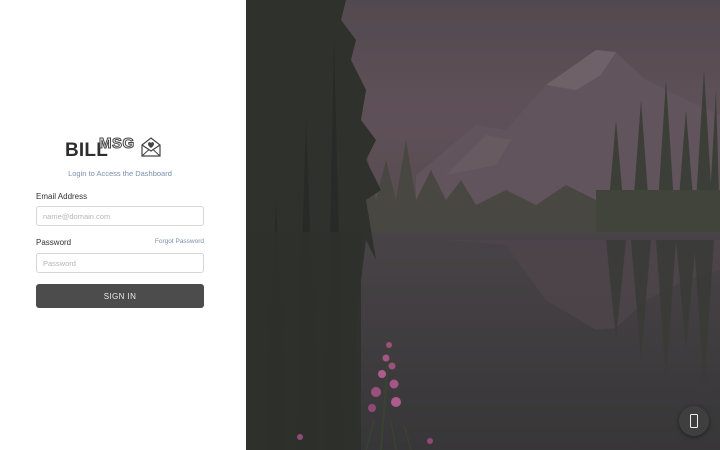 The image size is (720, 450). What do you see at coordinates (54, 242) in the screenshot?
I see `password-label: Password` at bounding box center [54, 242].